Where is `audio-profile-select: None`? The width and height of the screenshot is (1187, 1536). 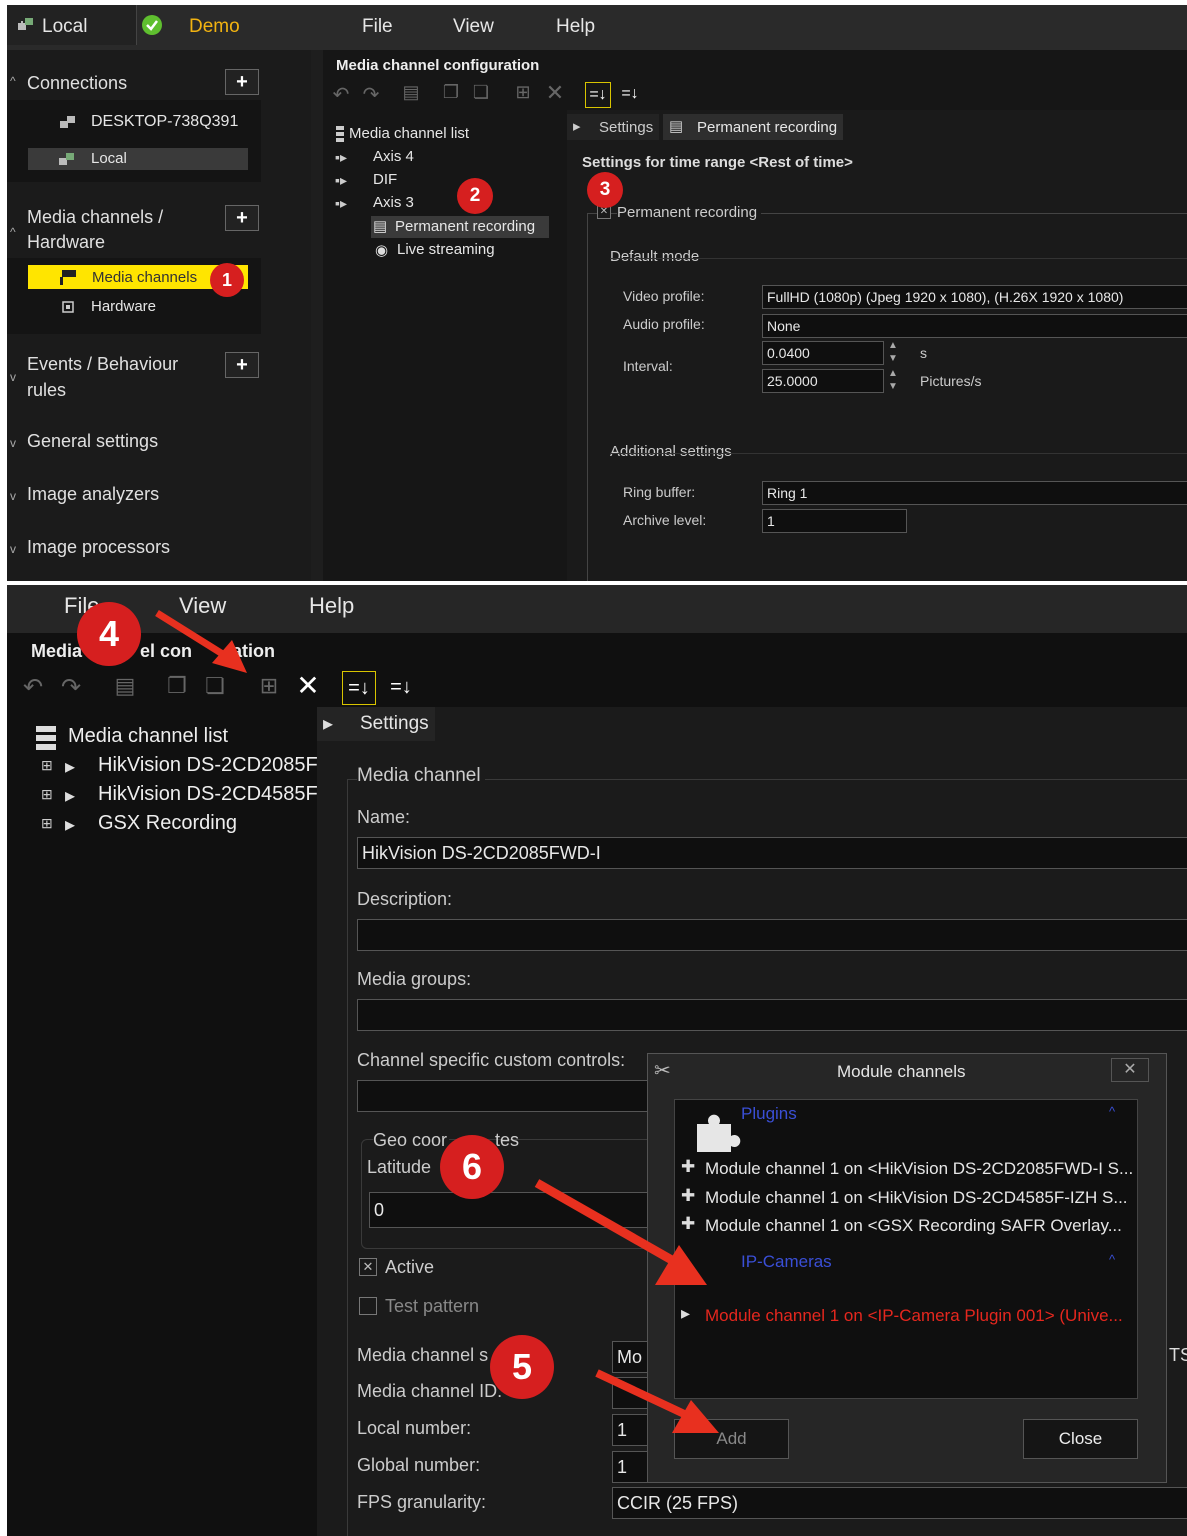 audio-profile-select: None is located at coordinates (974, 326).